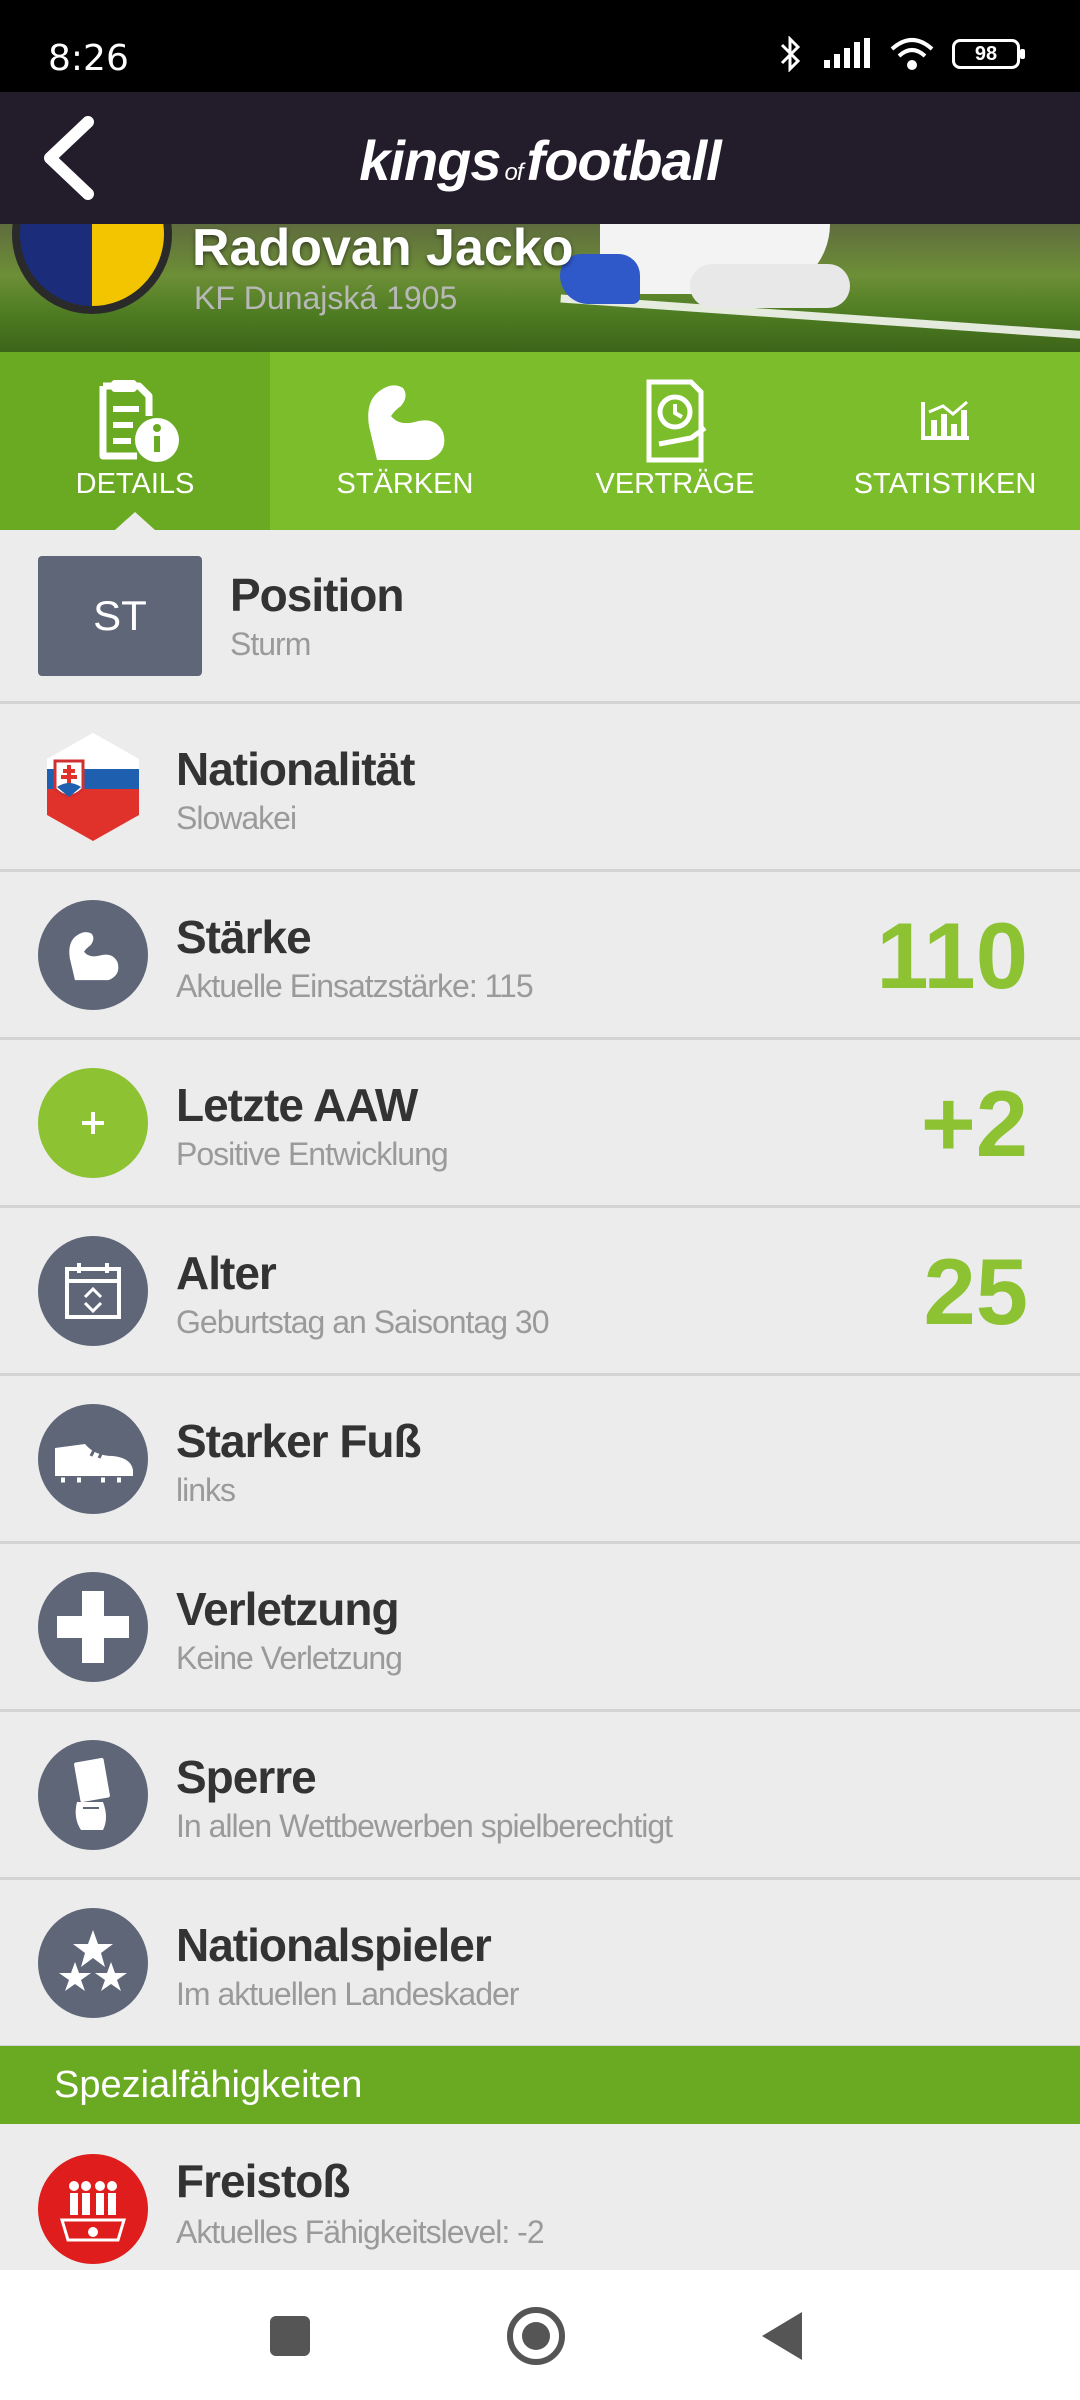  Describe the element at coordinates (226, 1273) in the screenshot. I see `row-title: Alter` at that location.